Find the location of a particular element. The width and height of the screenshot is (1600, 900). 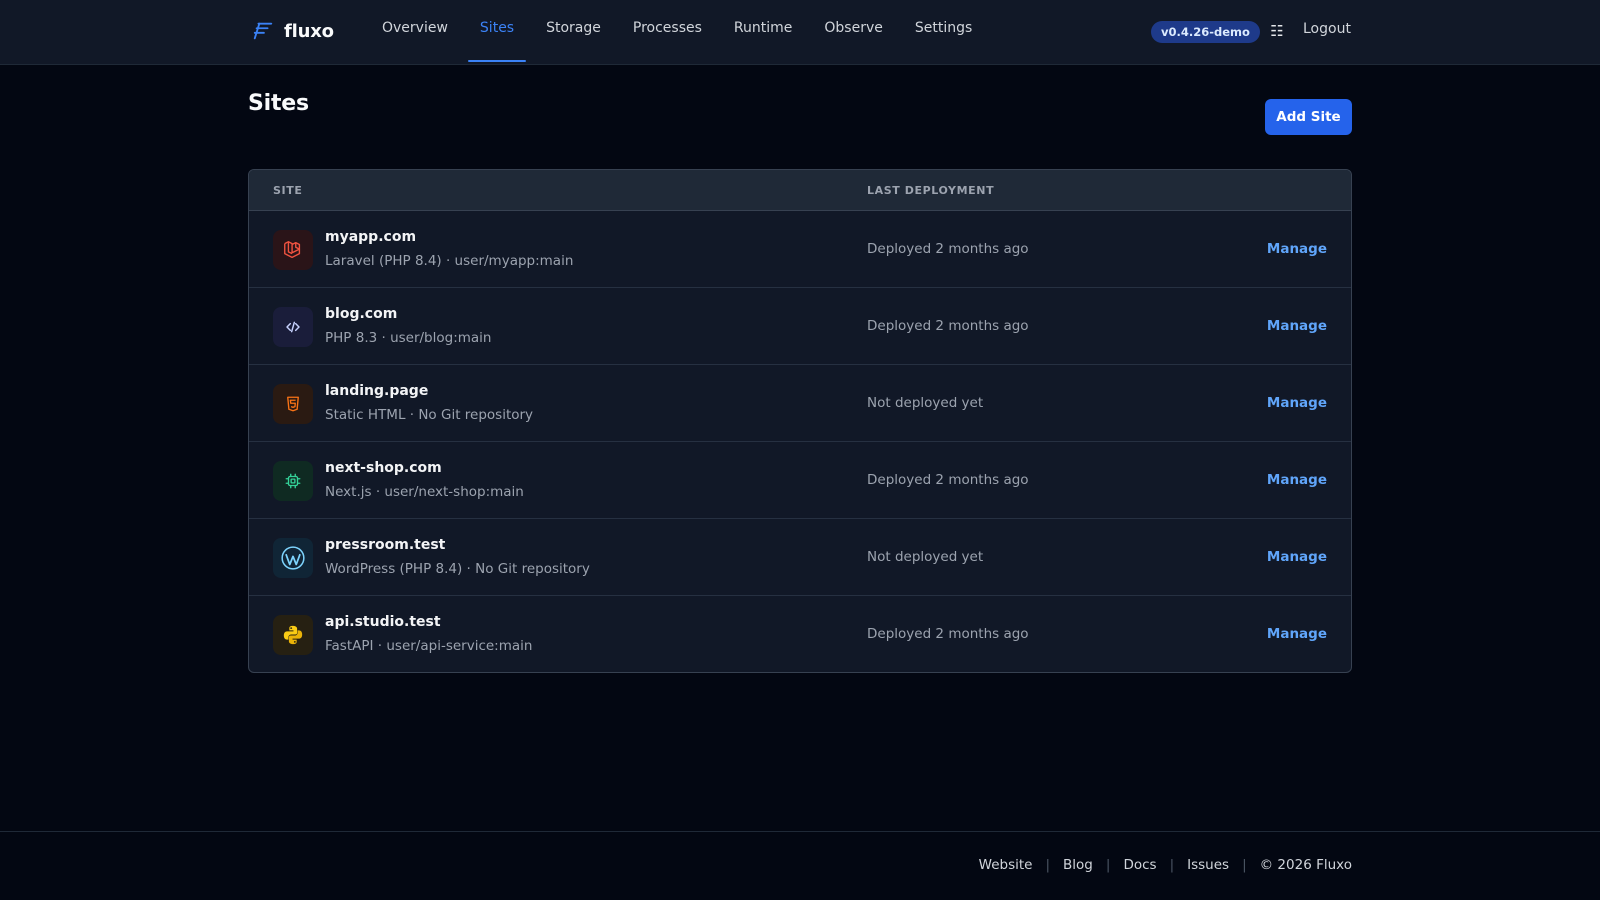

nav-item-overview: Overview is located at coordinates (415, 32).